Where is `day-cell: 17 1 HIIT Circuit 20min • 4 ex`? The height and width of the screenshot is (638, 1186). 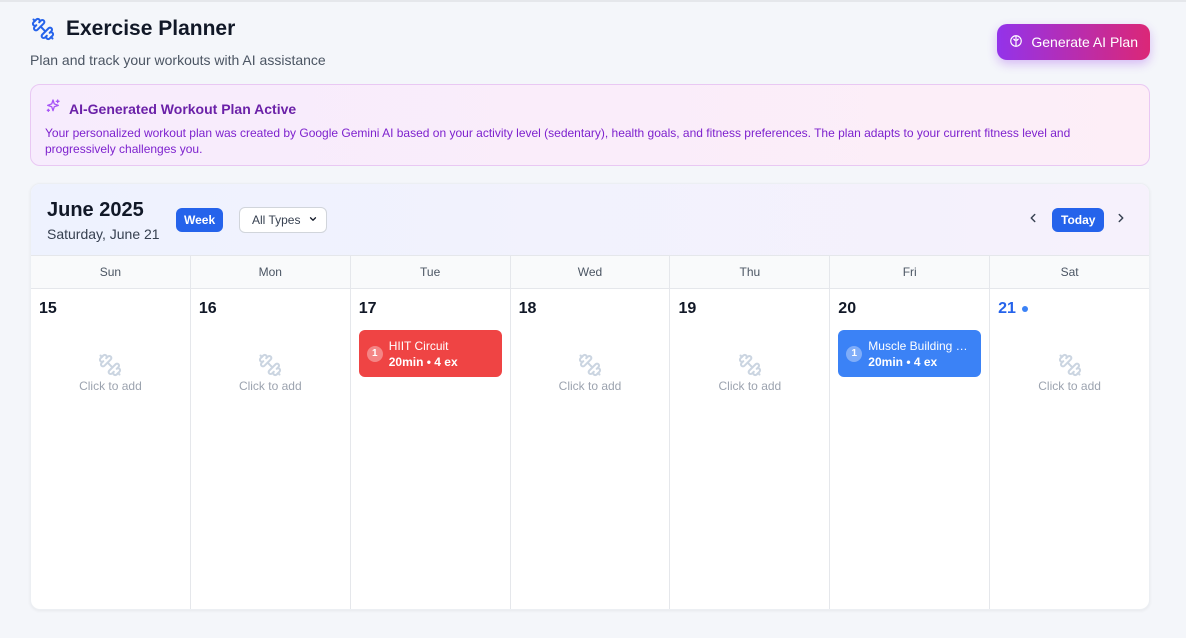
day-cell: 17 1 HIIT Circuit 20min • 4 ex is located at coordinates (431, 449).